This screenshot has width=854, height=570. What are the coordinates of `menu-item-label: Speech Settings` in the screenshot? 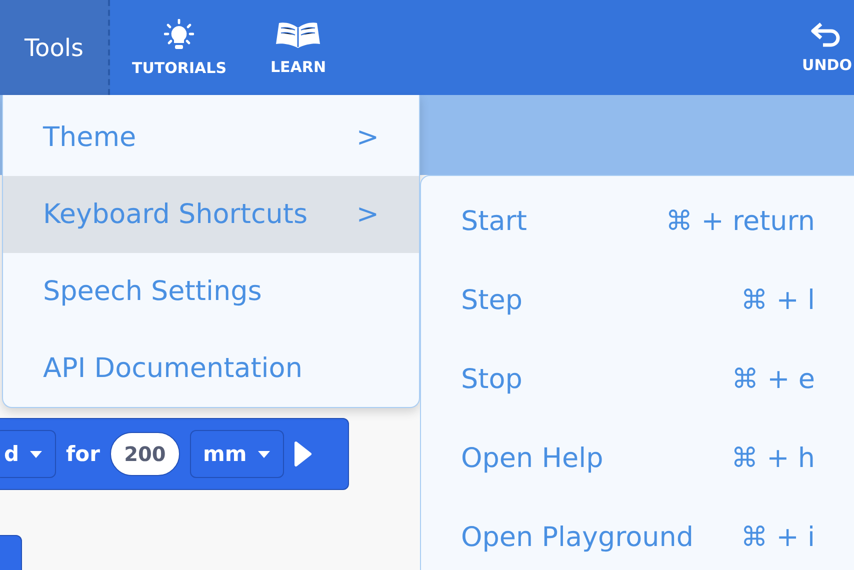 It's located at (152, 291).